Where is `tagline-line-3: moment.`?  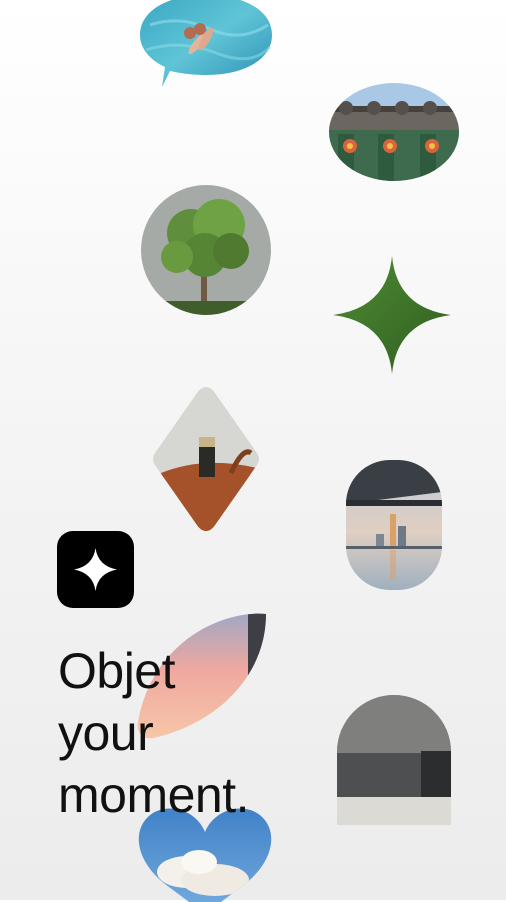
tagline-line-3: moment. is located at coordinates (154, 795).